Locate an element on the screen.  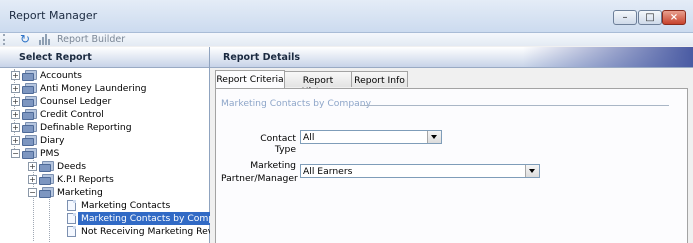
report-details-header: Report Details is located at coordinates (451, 57).